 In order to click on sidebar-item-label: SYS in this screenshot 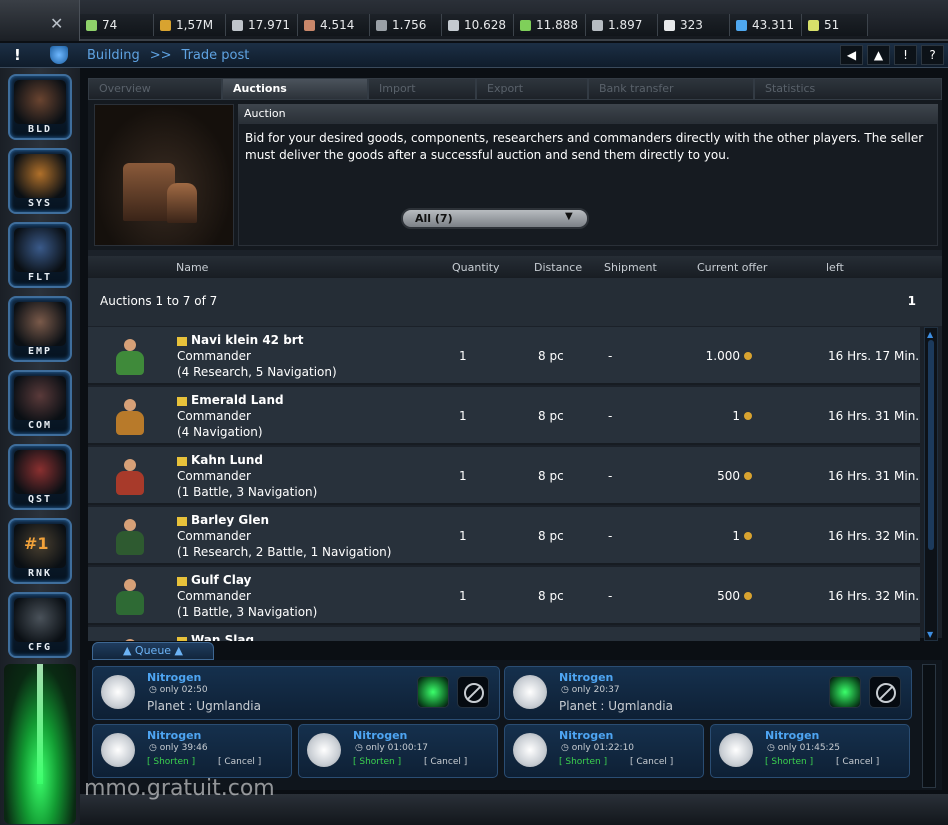, I will do `click(40, 203)`.